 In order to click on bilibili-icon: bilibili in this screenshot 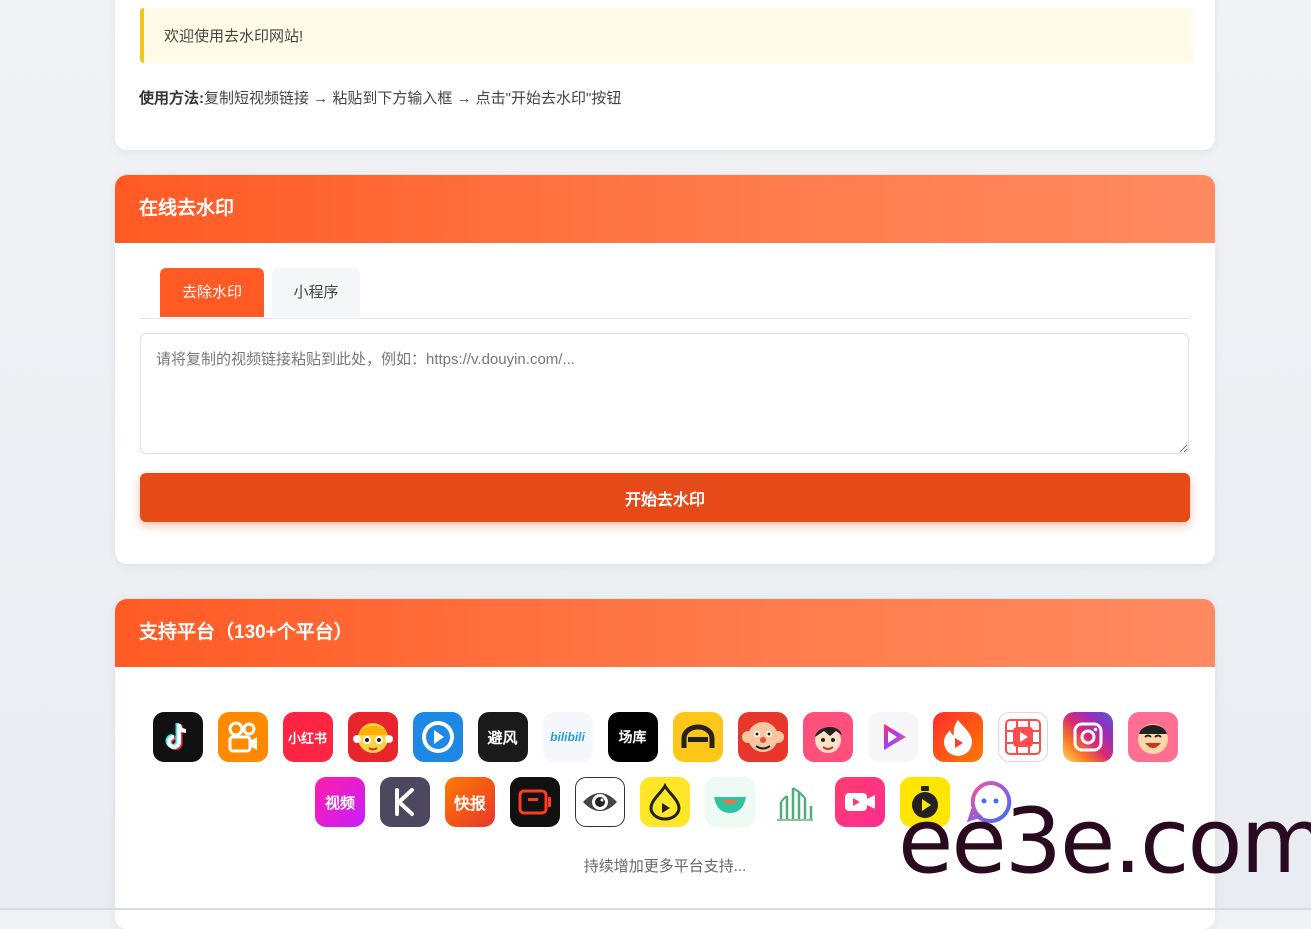, I will do `click(567, 737)`.